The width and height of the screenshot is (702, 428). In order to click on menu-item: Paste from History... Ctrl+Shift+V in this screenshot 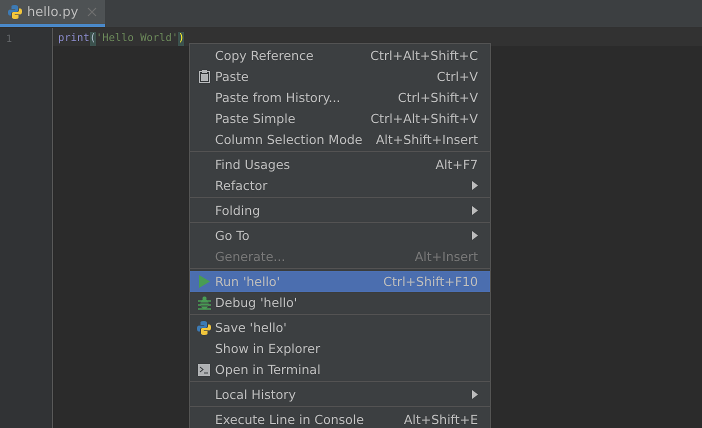, I will do `click(340, 97)`.